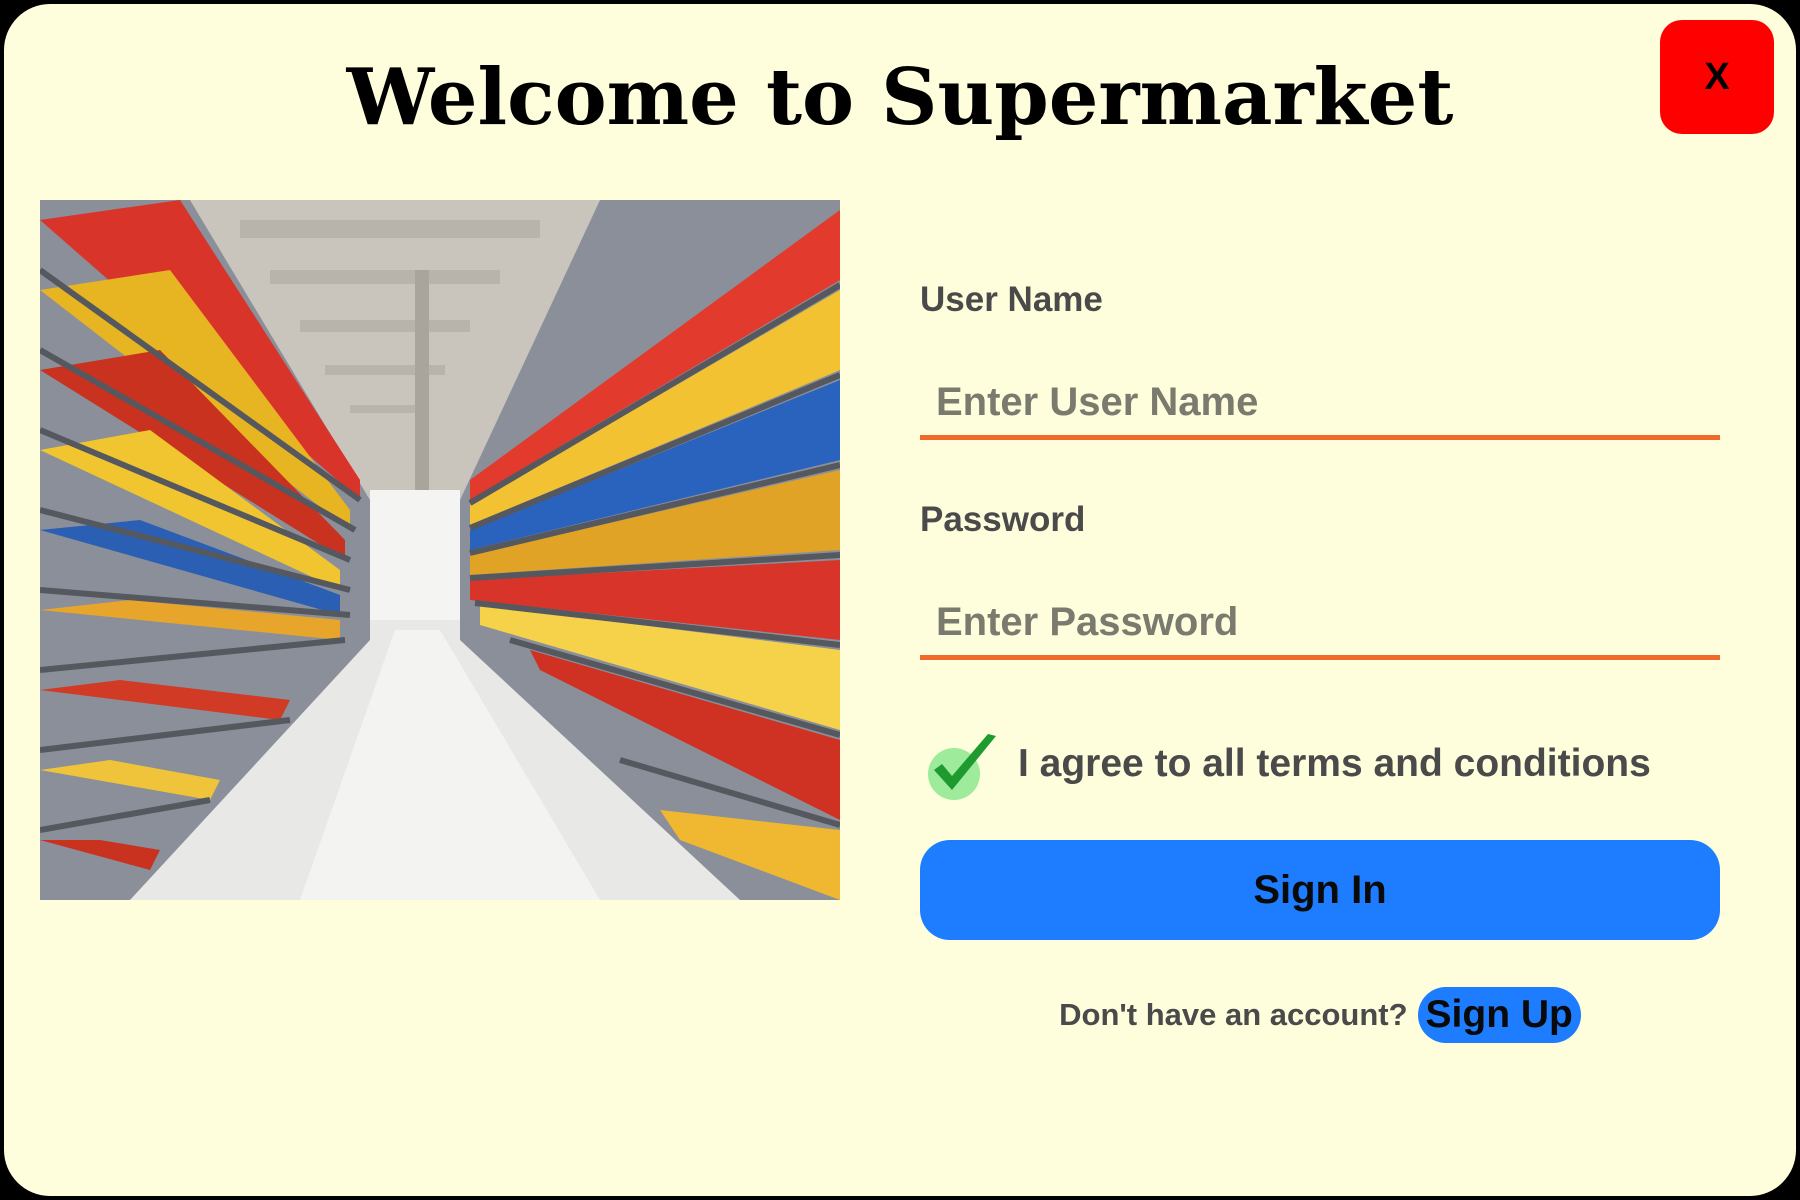 The image size is (1800, 1200). I want to click on username-label: User Name, so click(1011, 299).